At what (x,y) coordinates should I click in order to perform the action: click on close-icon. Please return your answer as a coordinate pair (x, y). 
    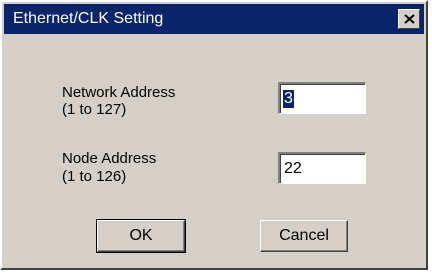
    Looking at the image, I should click on (409, 19).